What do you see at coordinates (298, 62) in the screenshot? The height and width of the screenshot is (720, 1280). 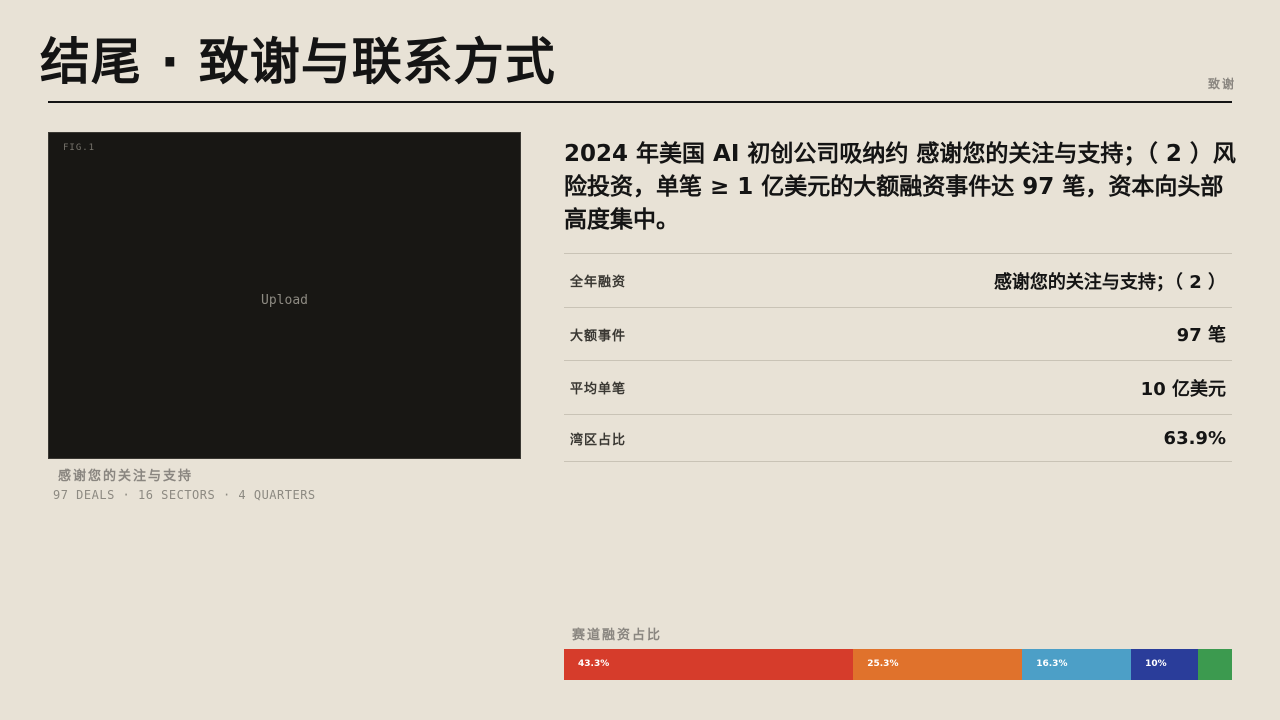 I see `page-title: 结尾 · 致谢与联系方式` at bounding box center [298, 62].